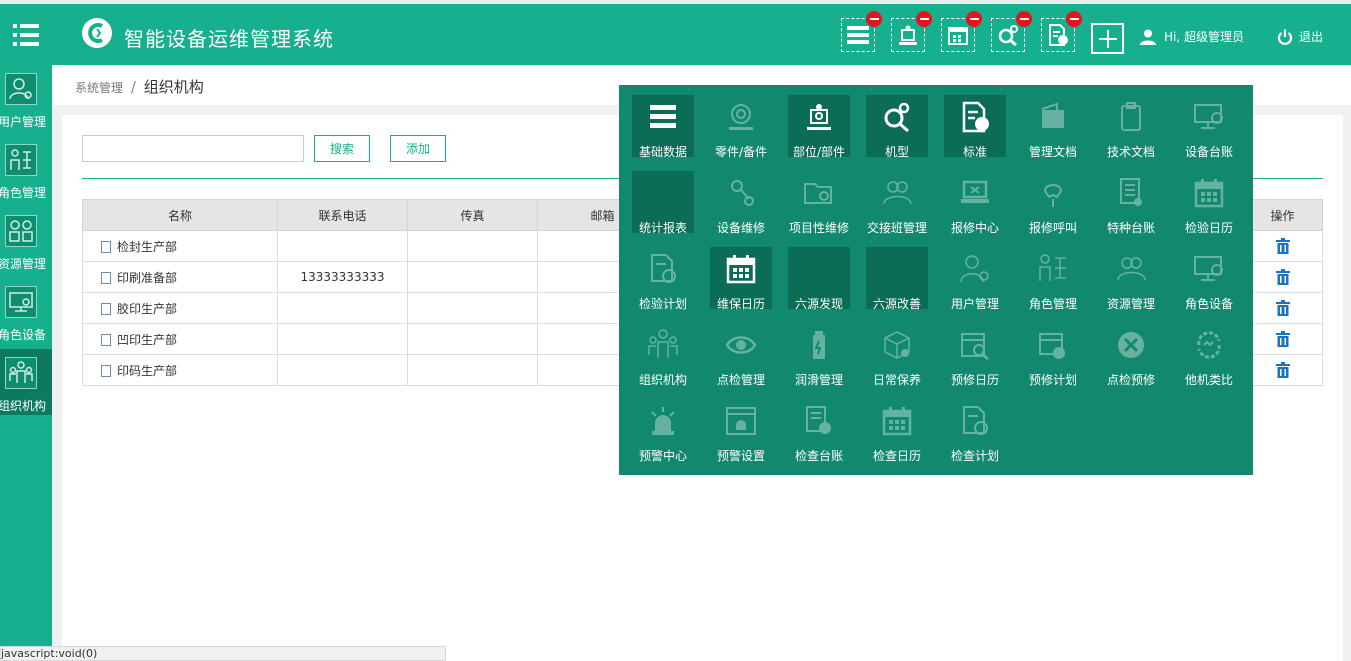  I want to click on column-header-name: 名称, so click(180, 215).